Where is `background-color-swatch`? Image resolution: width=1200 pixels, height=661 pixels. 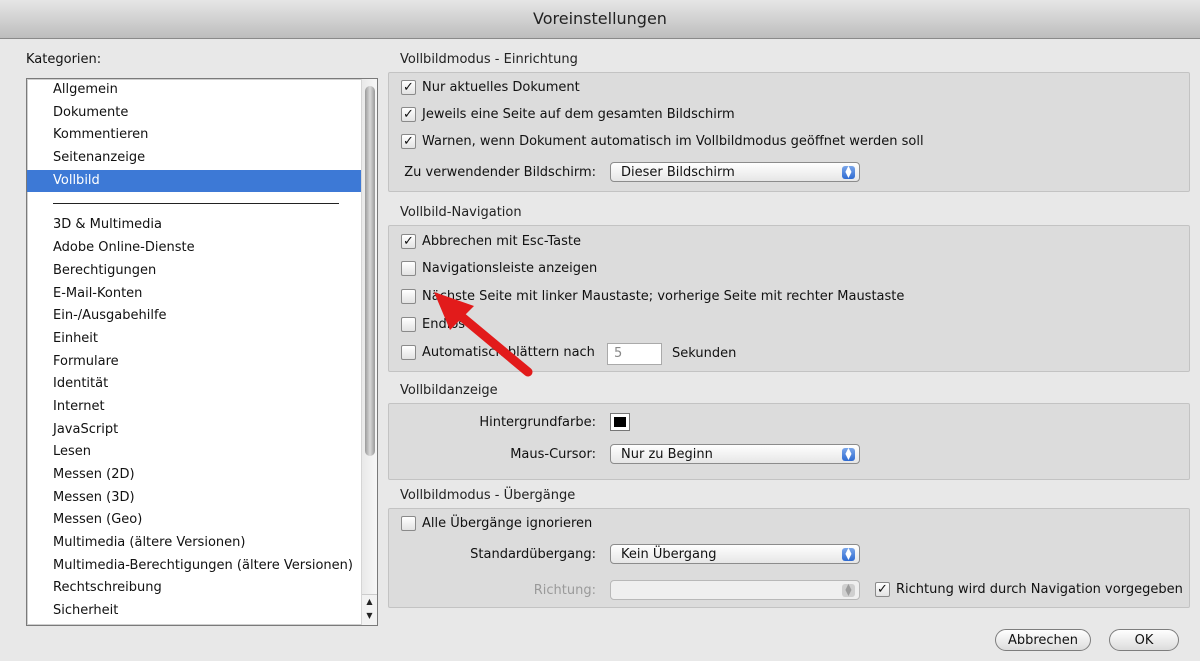 background-color-swatch is located at coordinates (620, 422).